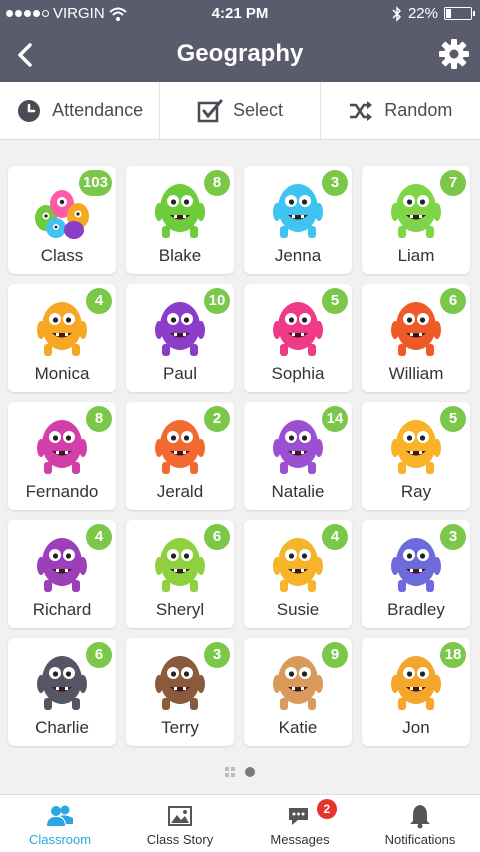  I want to click on points-badge: 7, so click(453, 183).